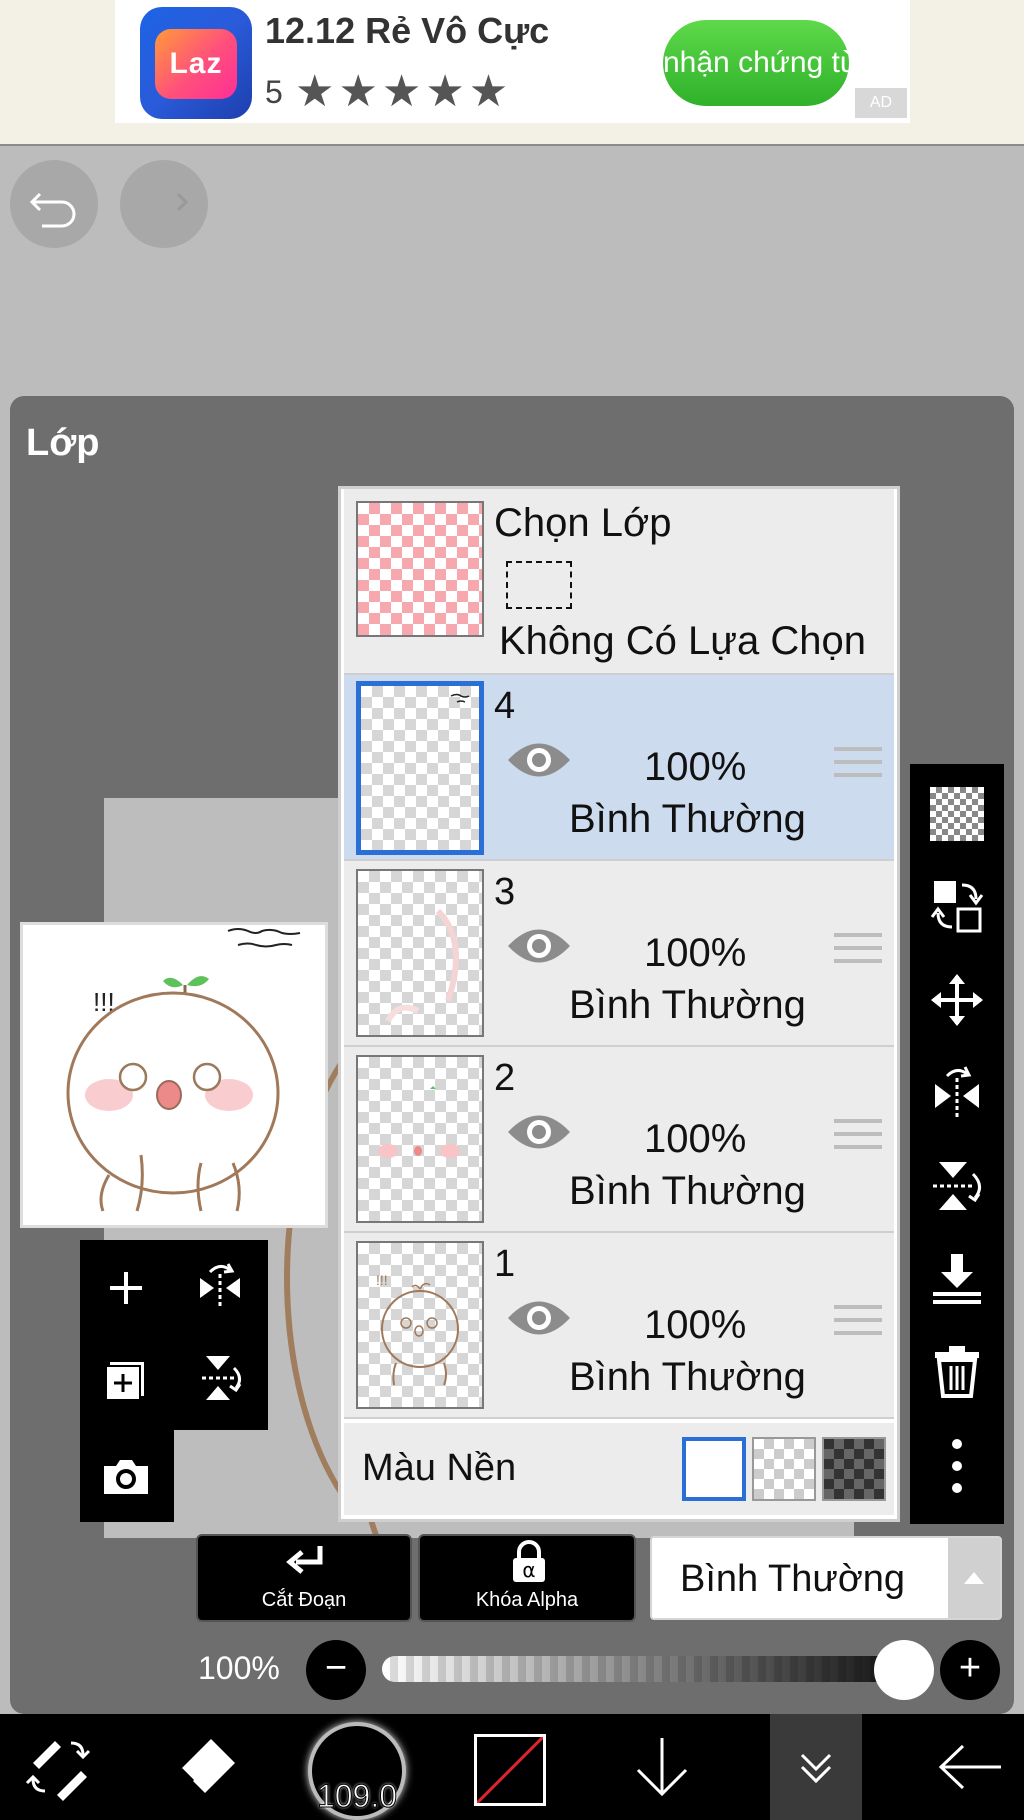 This screenshot has width=1024, height=1820. Describe the element at coordinates (52, 210) in the screenshot. I see `undo-icon` at that location.